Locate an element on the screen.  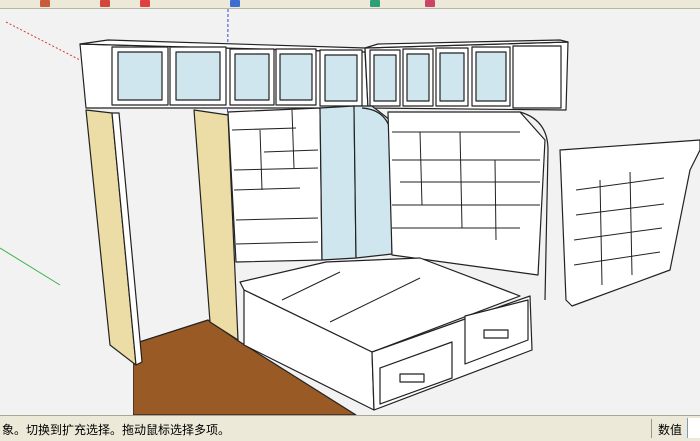
paint-bucket-icon is located at coordinates (45, 3).